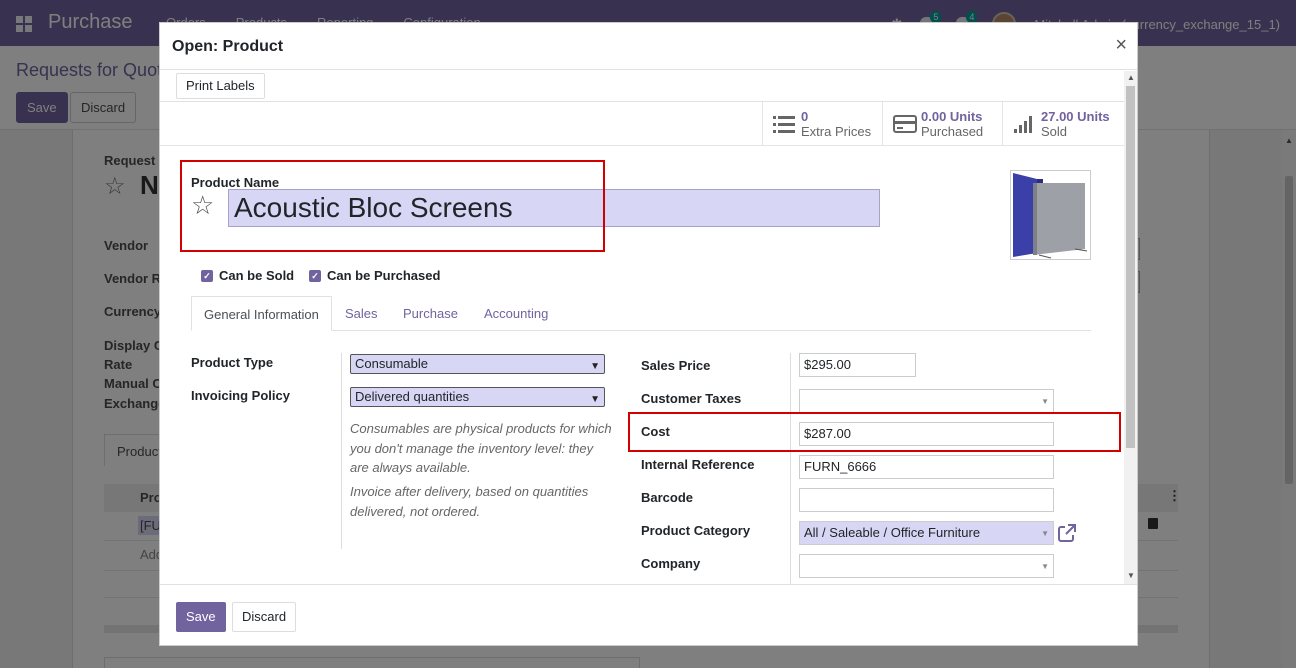  I want to click on sales-price-input: $295.00, so click(857, 365).